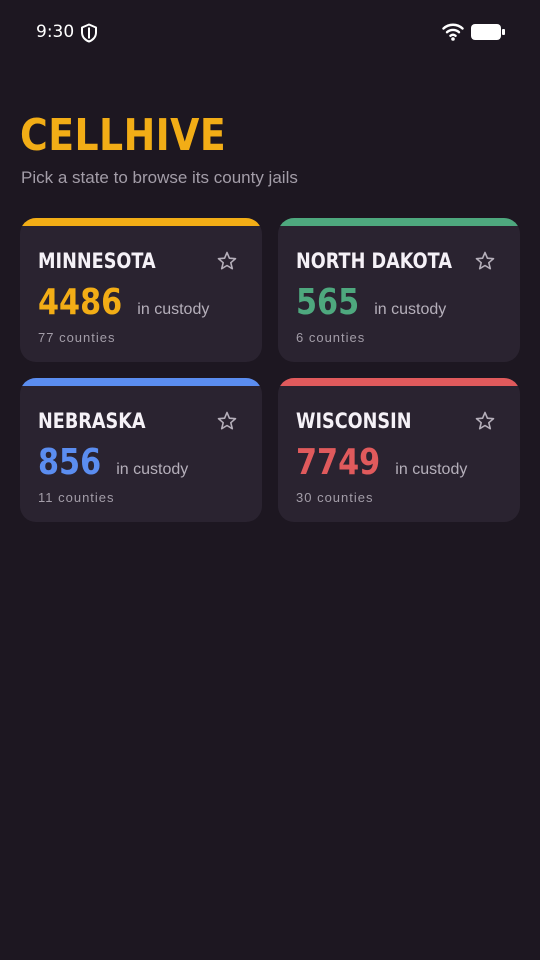  Describe the element at coordinates (80, 302) in the screenshot. I see `custody-count: 4486` at that location.